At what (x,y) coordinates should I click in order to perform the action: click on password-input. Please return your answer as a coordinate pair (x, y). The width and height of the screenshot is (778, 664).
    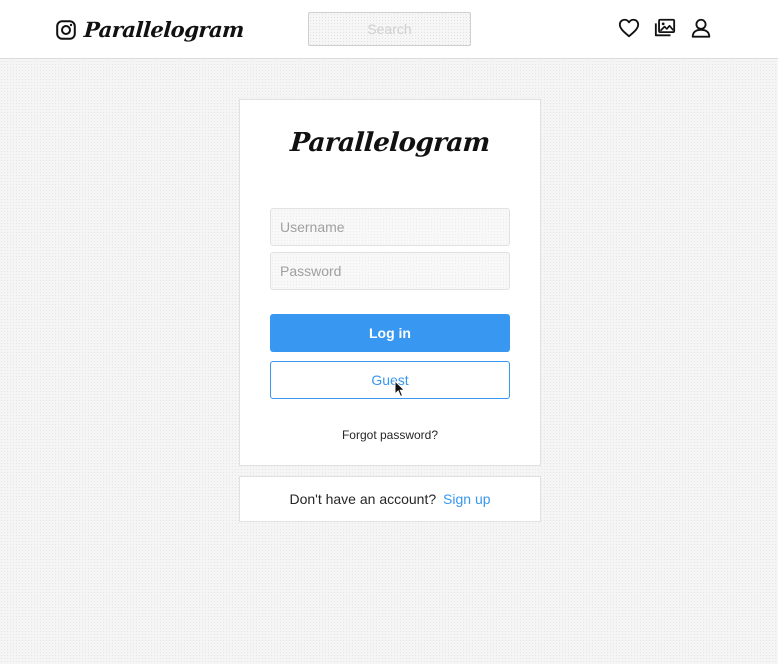
    Looking at the image, I should click on (390, 271).